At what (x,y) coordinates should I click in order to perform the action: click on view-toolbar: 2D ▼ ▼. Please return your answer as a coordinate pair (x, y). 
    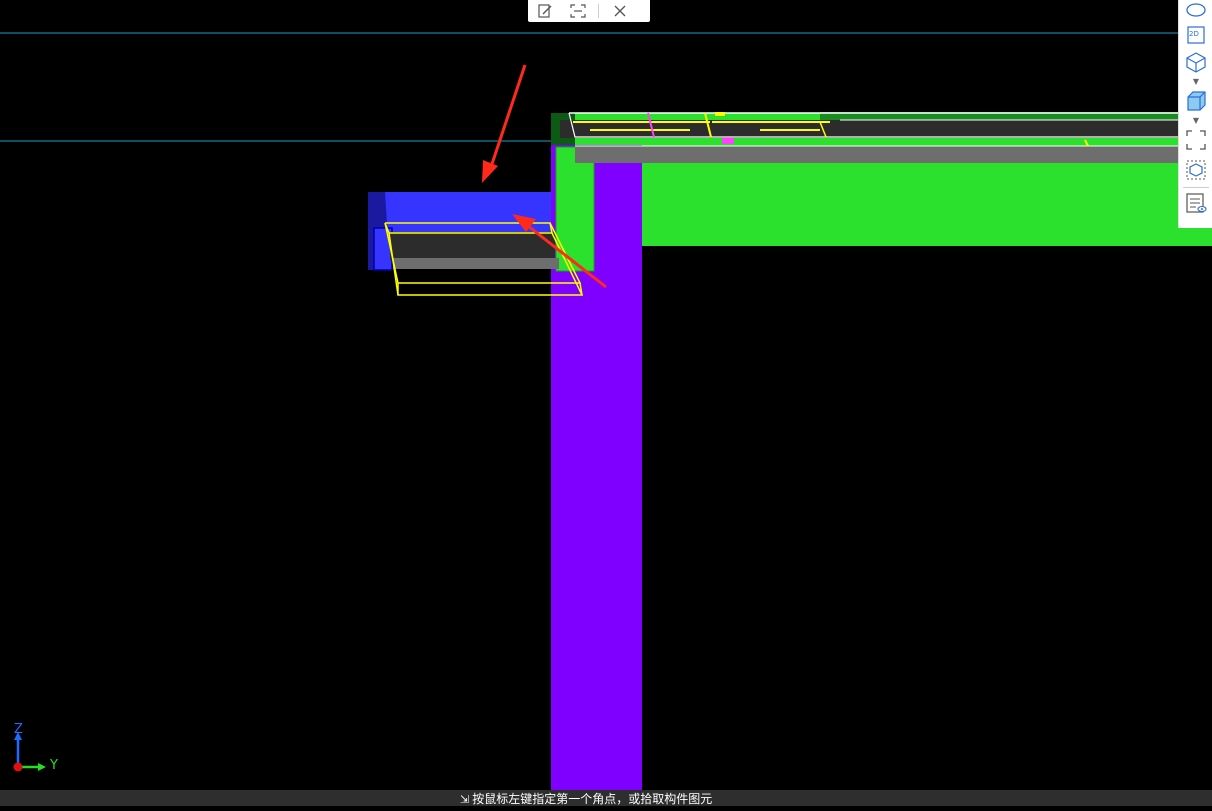
    Looking at the image, I should click on (1195, 114).